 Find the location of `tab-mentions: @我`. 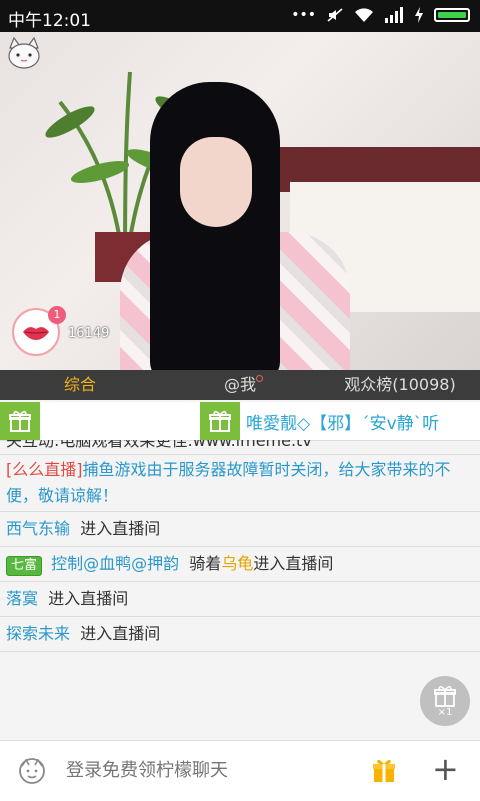

tab-mentions: @我 is located at coordinates (240, 385).